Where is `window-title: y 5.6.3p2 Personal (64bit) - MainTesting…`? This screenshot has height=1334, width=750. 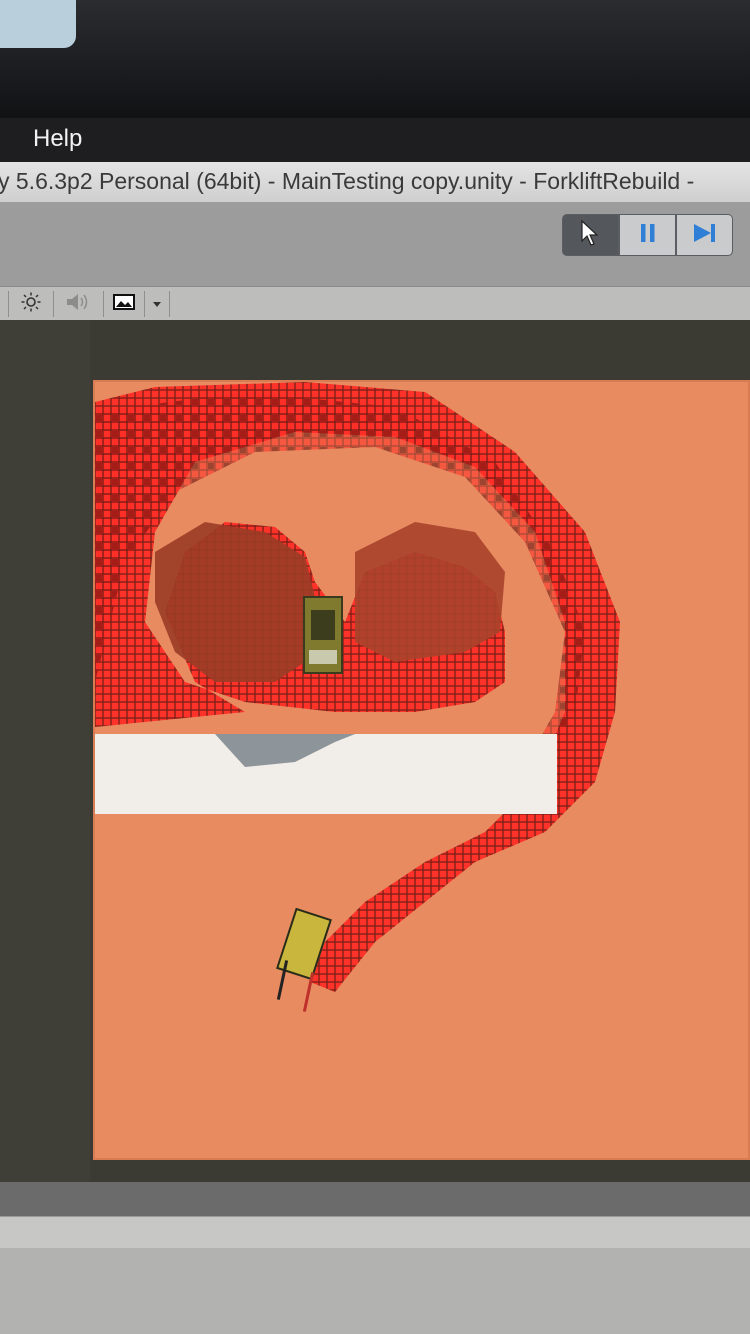
window-title: y 5.6.3p2 Personal (64bit) - MainTesting… is located at coordinates (347, 181).